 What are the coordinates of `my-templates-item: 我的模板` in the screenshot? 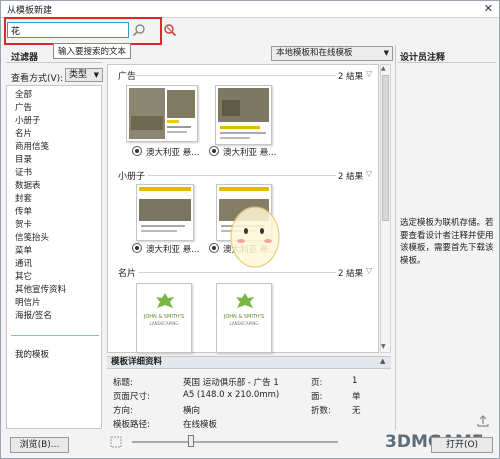 It's located at (32, 354).